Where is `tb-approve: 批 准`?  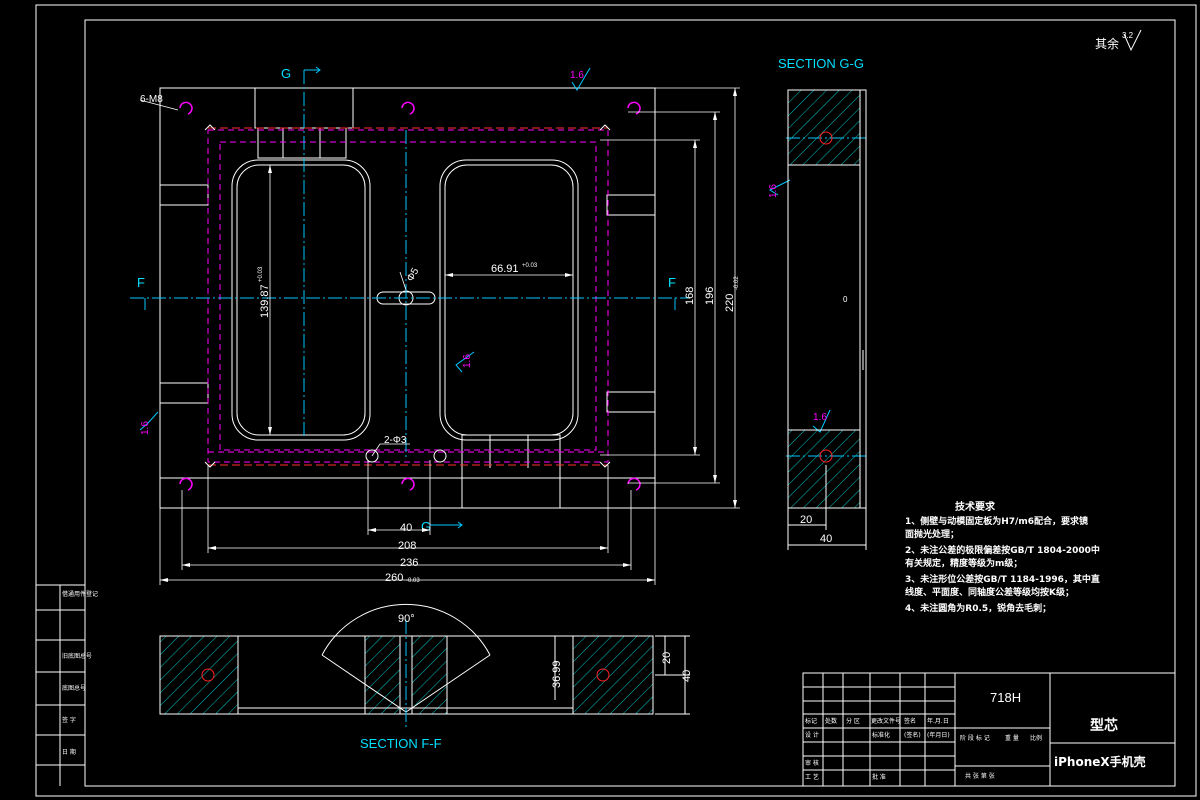 tb-approve: 批 准 is located at coordinates (879, 777).